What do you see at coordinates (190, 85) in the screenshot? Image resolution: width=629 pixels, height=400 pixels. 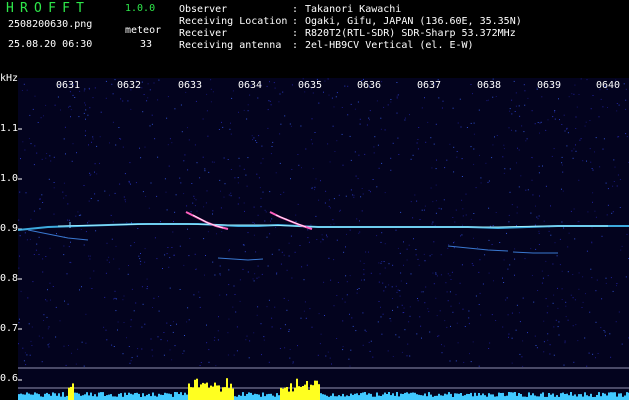 I see `x-tick-label: 0633` at bounding box center [190, 85].